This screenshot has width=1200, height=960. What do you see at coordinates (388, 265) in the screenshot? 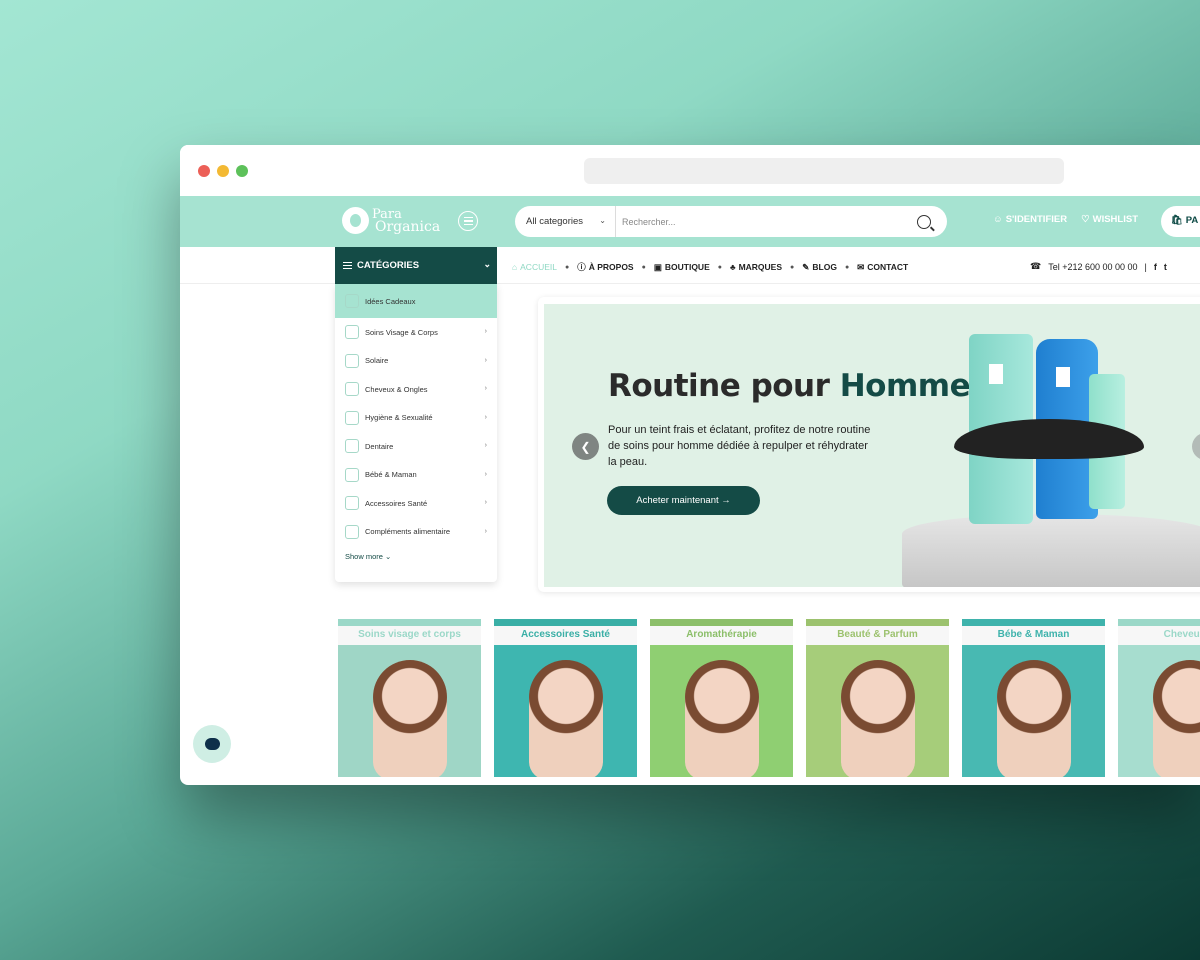
I see `categories-label: CATÉGORIES` at bounding box center [388, 265].